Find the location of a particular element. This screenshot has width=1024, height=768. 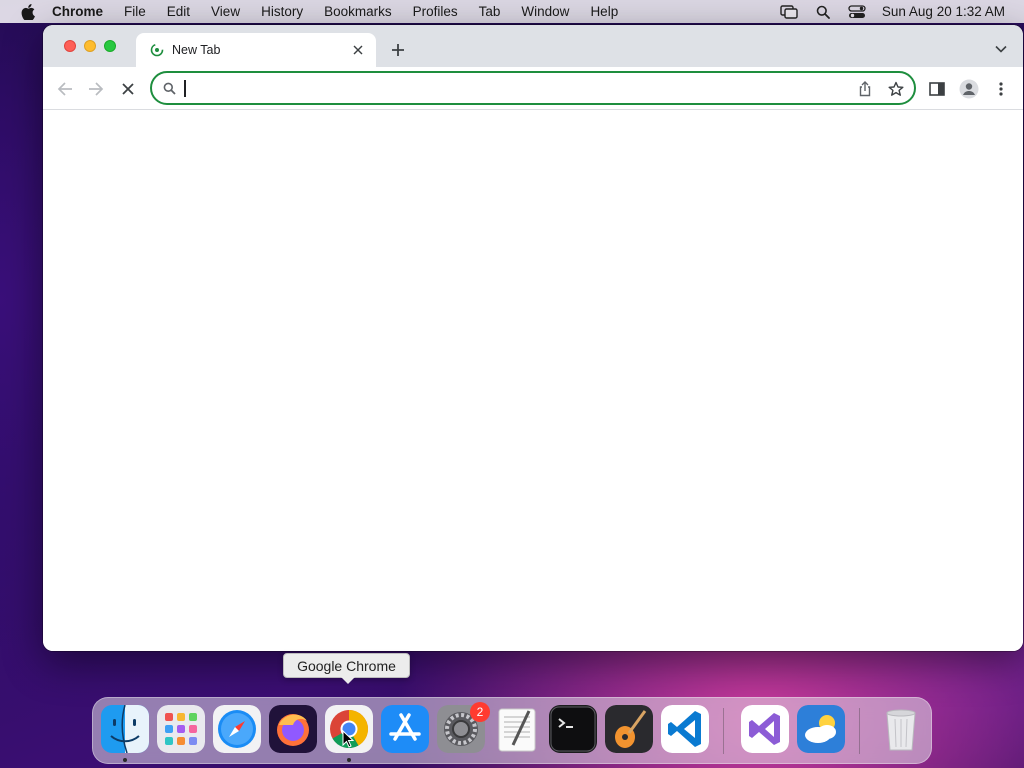

finder-icon is located at coordinates (125, 729).